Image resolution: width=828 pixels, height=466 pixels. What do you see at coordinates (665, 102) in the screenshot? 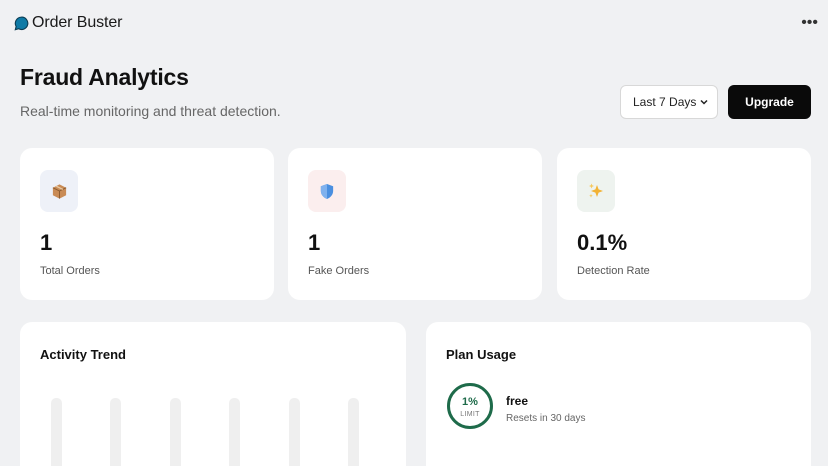
I see `date-range-value: Last 7 Days` at bounding box center [665, 102].